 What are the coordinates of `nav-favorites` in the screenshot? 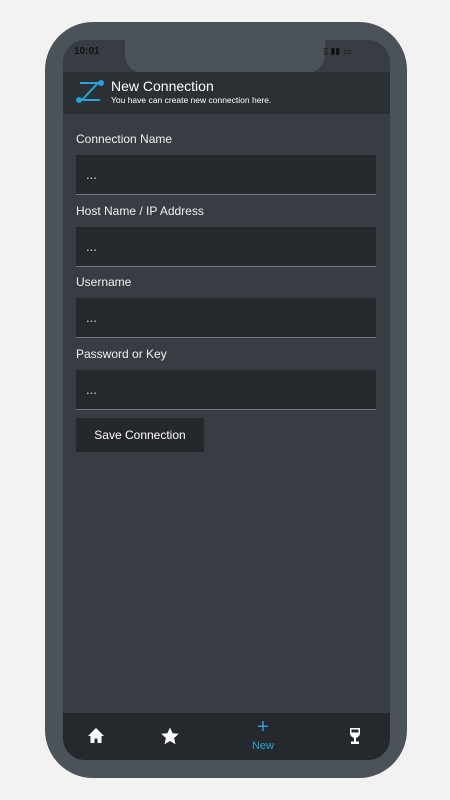 It's located at (170, 736).